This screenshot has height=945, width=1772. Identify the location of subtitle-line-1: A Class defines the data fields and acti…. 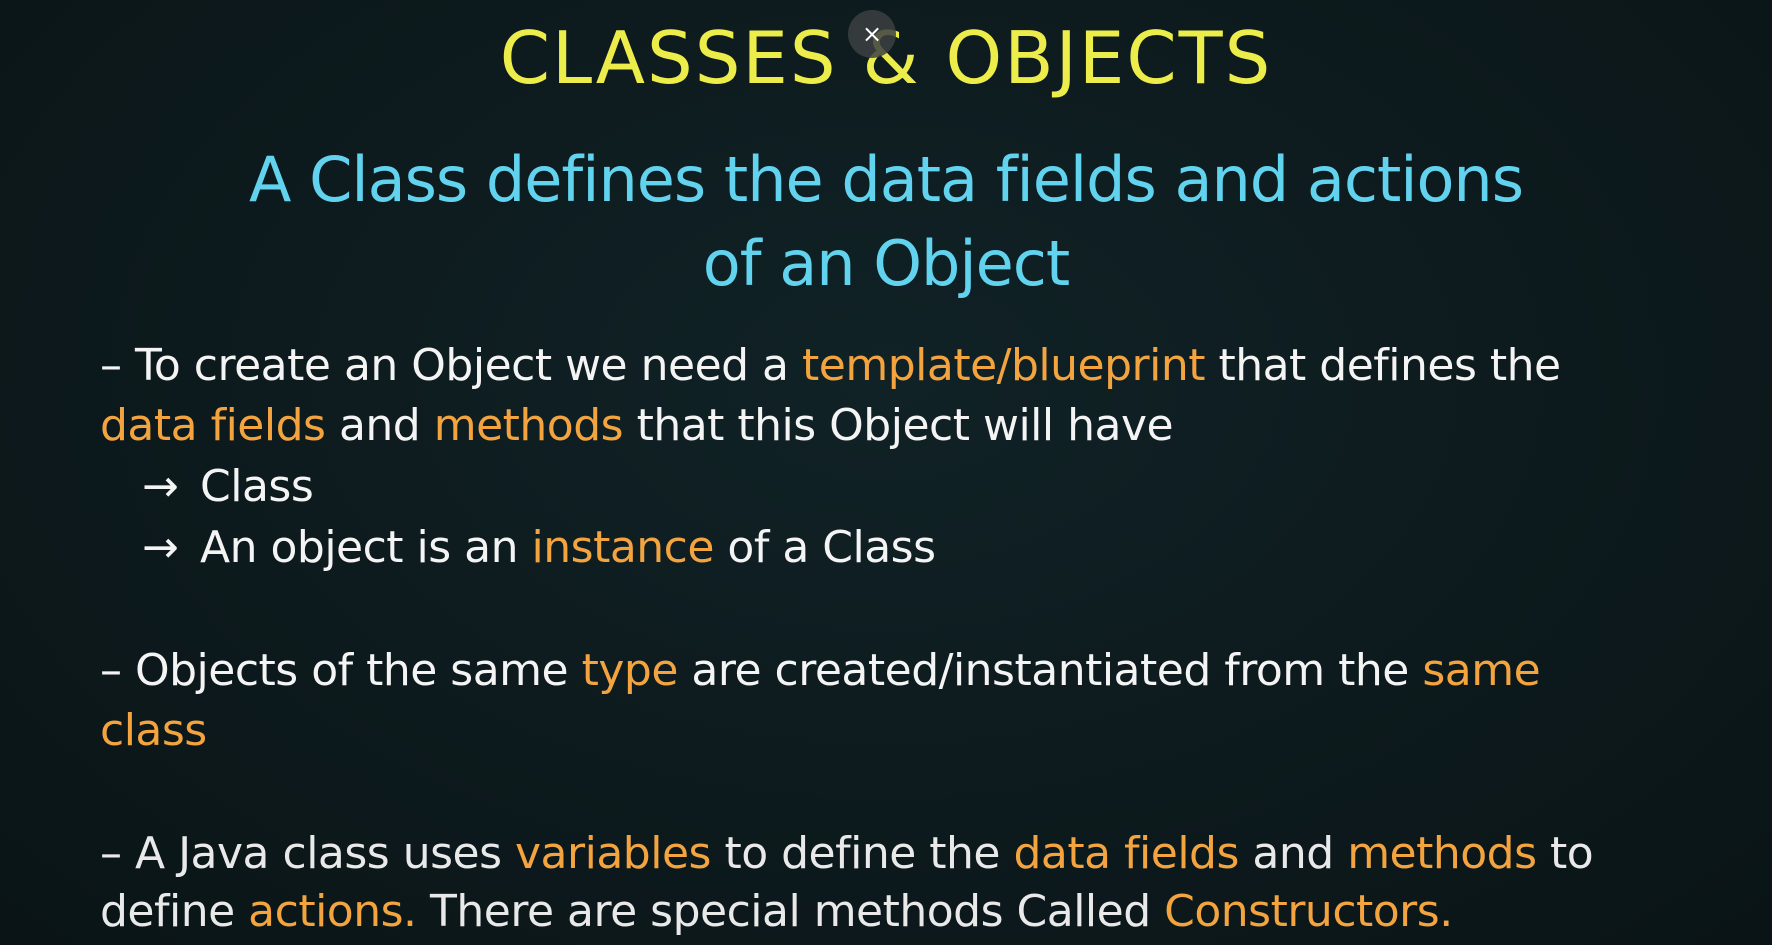
(886, 179).